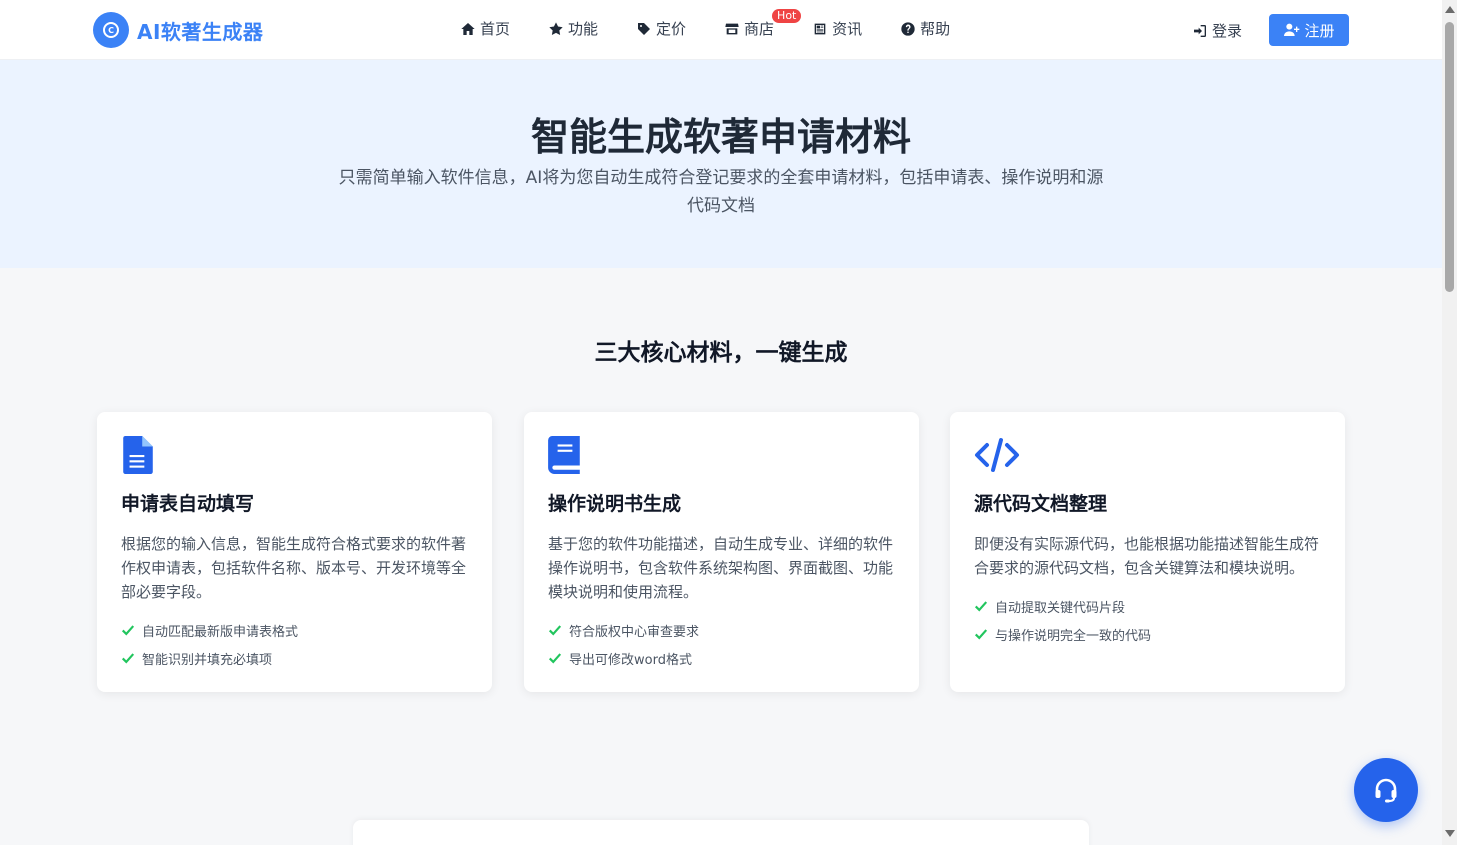 This screenshot has height=845, width=1457. Describe the element at coordinates (935, 29) in the screenshot. I see `nav-item-label: 帮助` at that location.